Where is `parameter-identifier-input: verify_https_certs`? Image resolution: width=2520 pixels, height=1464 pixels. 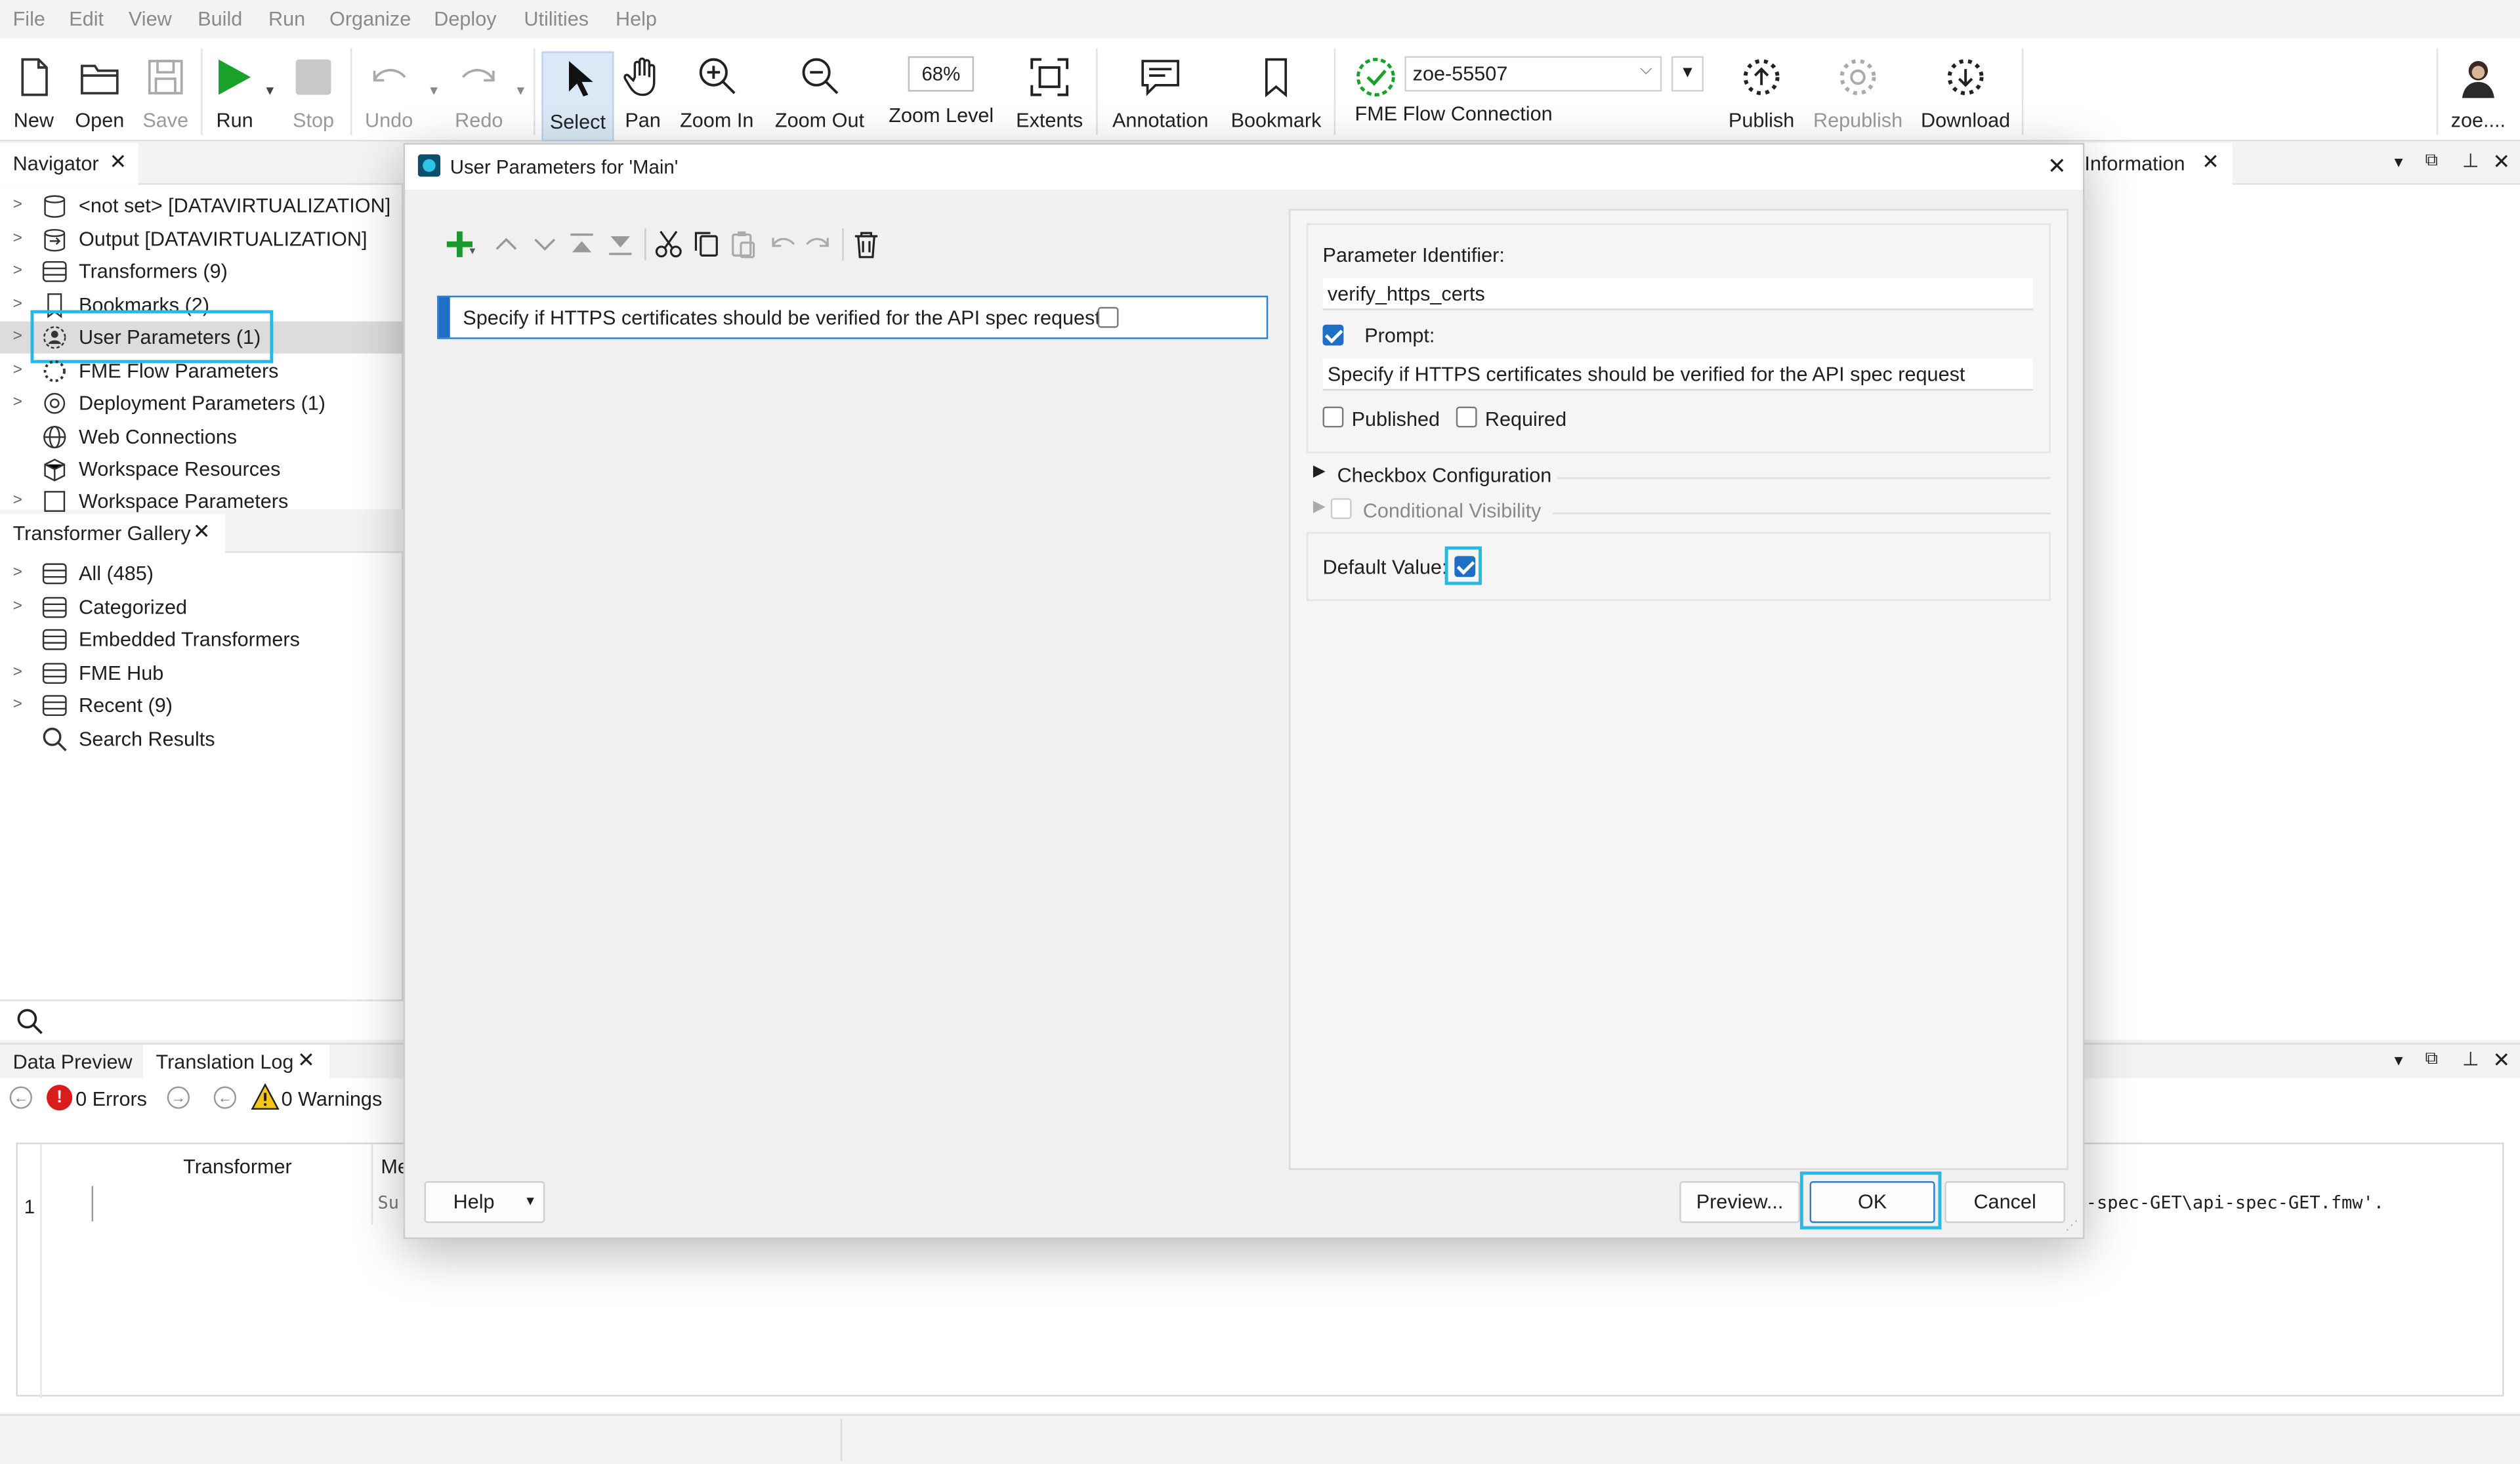
parameter-identifier-input: verify_https_certs is located at coordinates (1677, 294).